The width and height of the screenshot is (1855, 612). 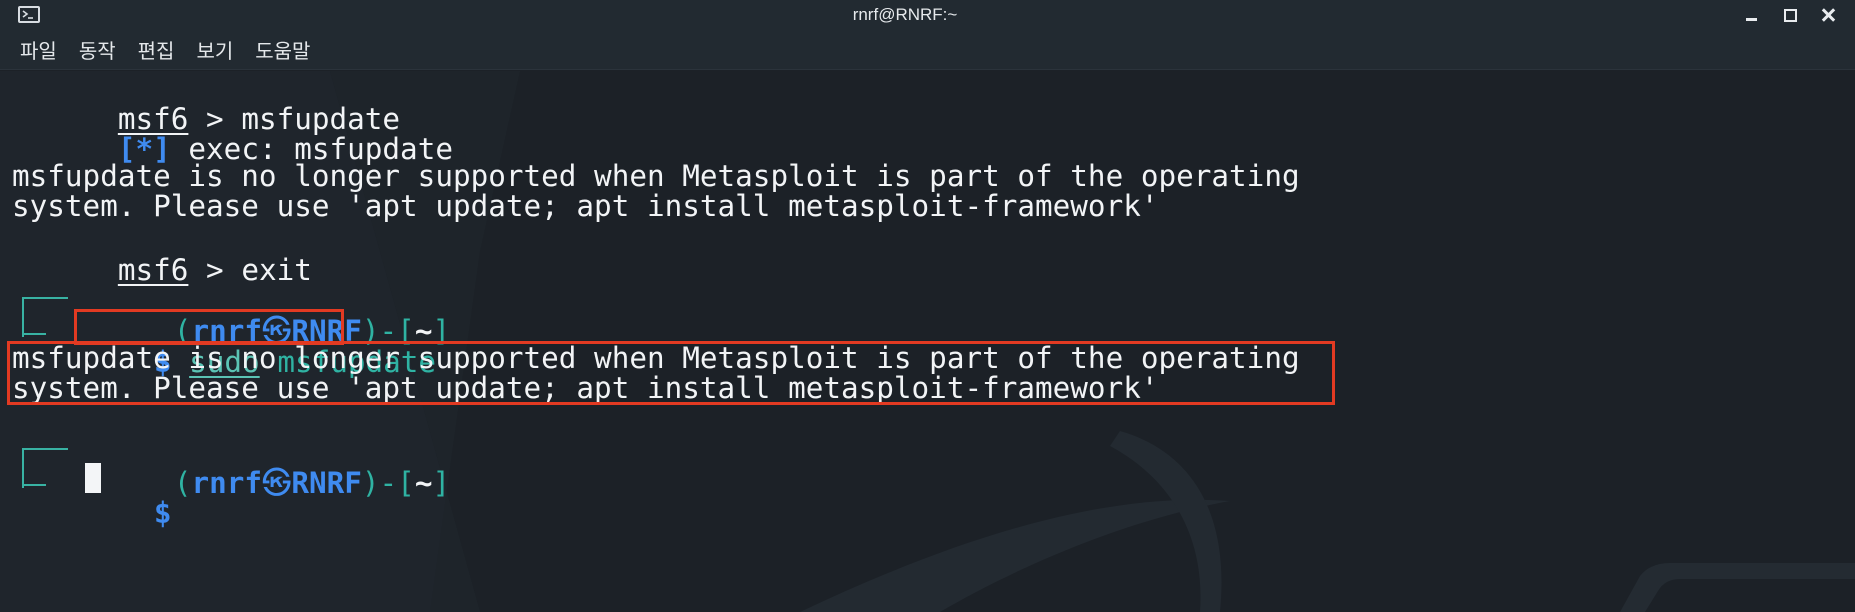 I want to click on prompt-directory: ~, so click(x=423, y=483).